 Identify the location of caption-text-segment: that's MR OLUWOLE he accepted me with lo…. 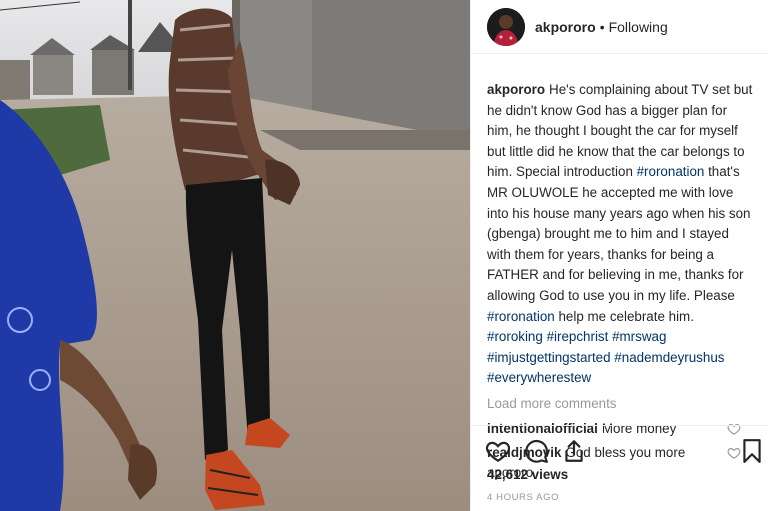
(619, 233).